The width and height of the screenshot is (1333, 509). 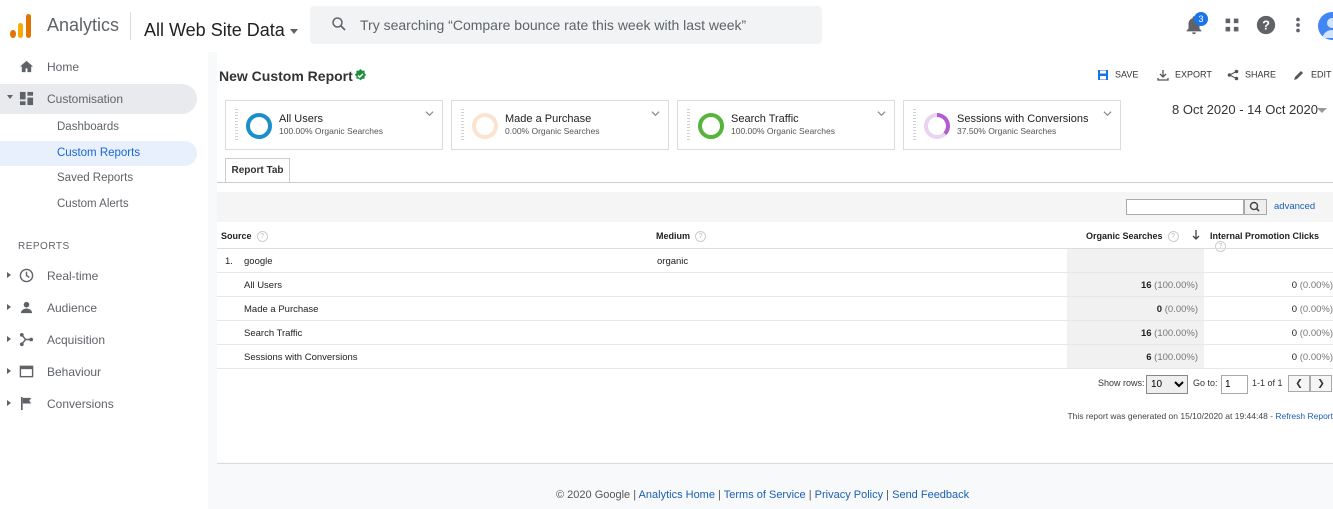 What do you see at coordinates (1232, 25) in the screenshot?
I see `apps-grid-icon` at bounding box center [1232, 25].